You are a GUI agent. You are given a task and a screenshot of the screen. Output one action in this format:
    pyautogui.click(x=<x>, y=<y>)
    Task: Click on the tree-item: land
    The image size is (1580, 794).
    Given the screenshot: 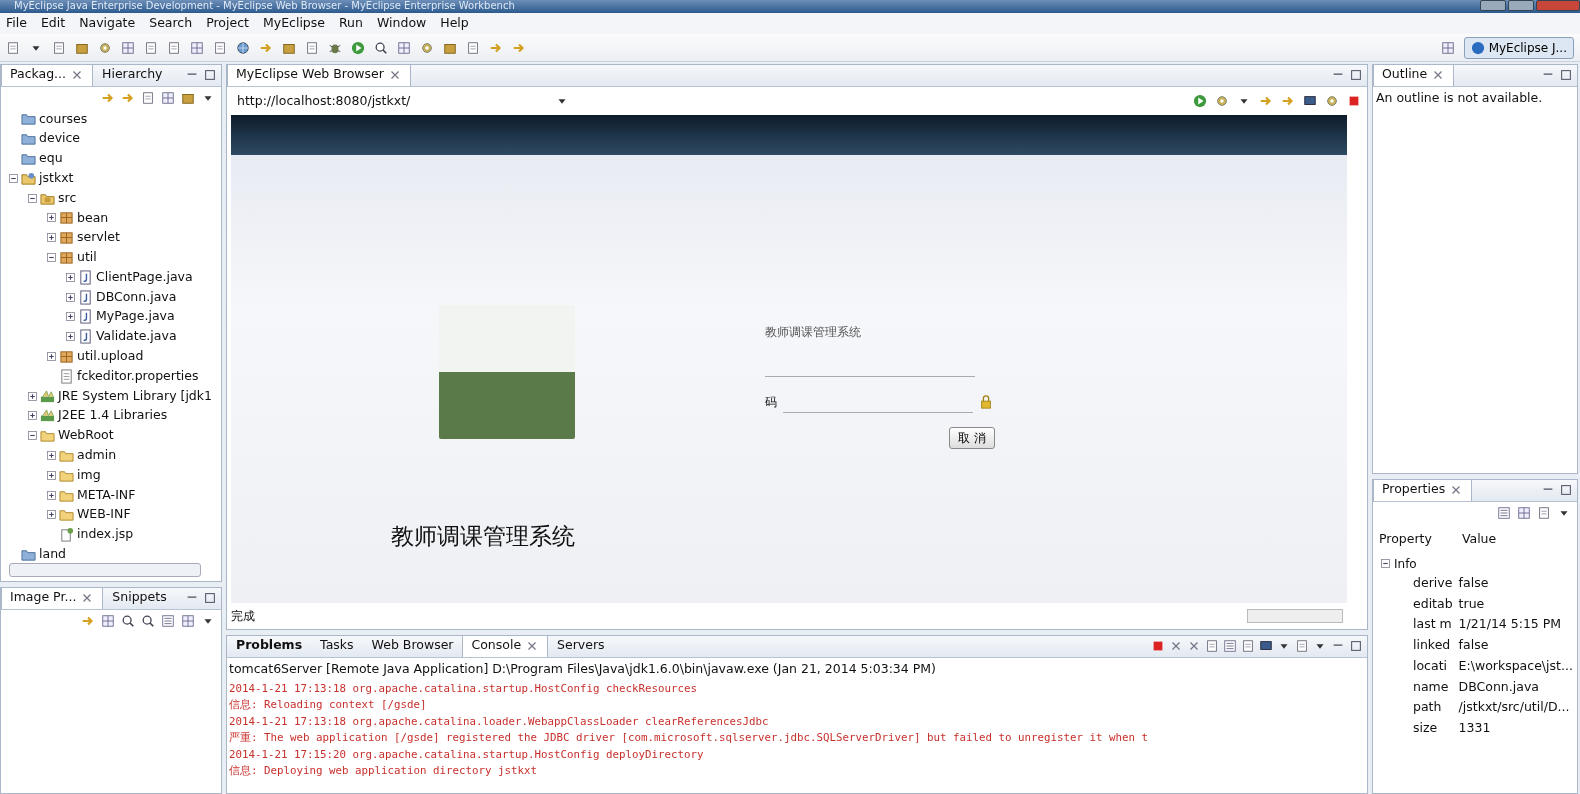 What is the action you would take?
    pyautogui.click(x=52, y=554)
    